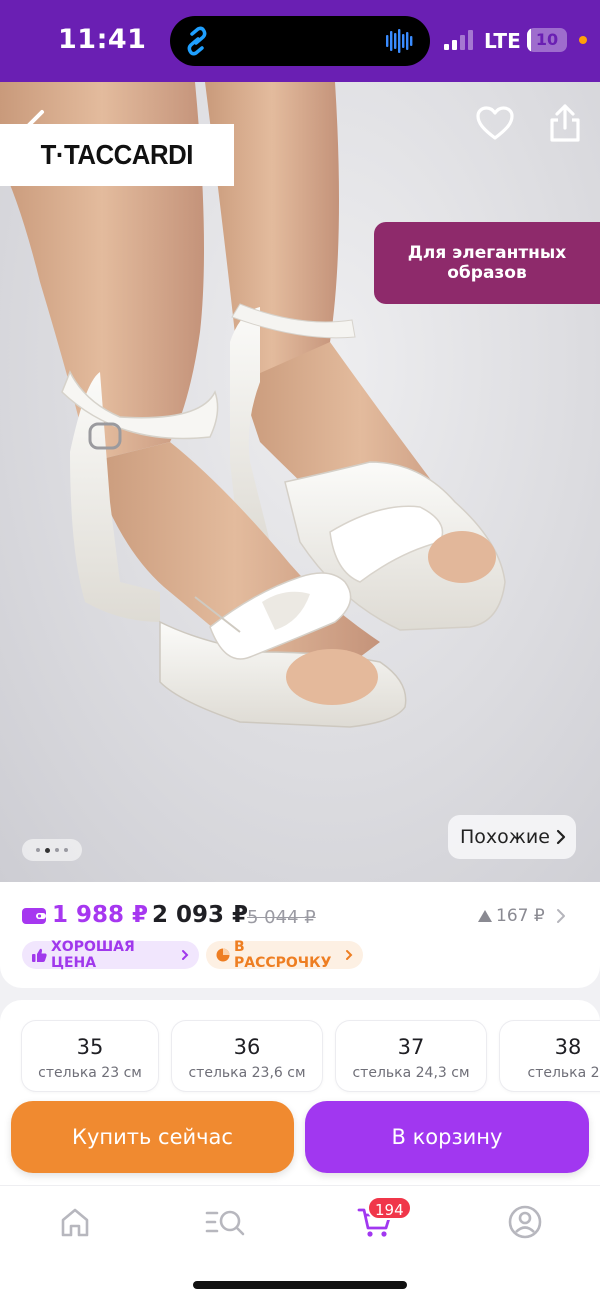 The height and width of the screenshot is (1300, 600). I want to click on size-option: 36 стелька 23,6 см, so click(247, 1056).